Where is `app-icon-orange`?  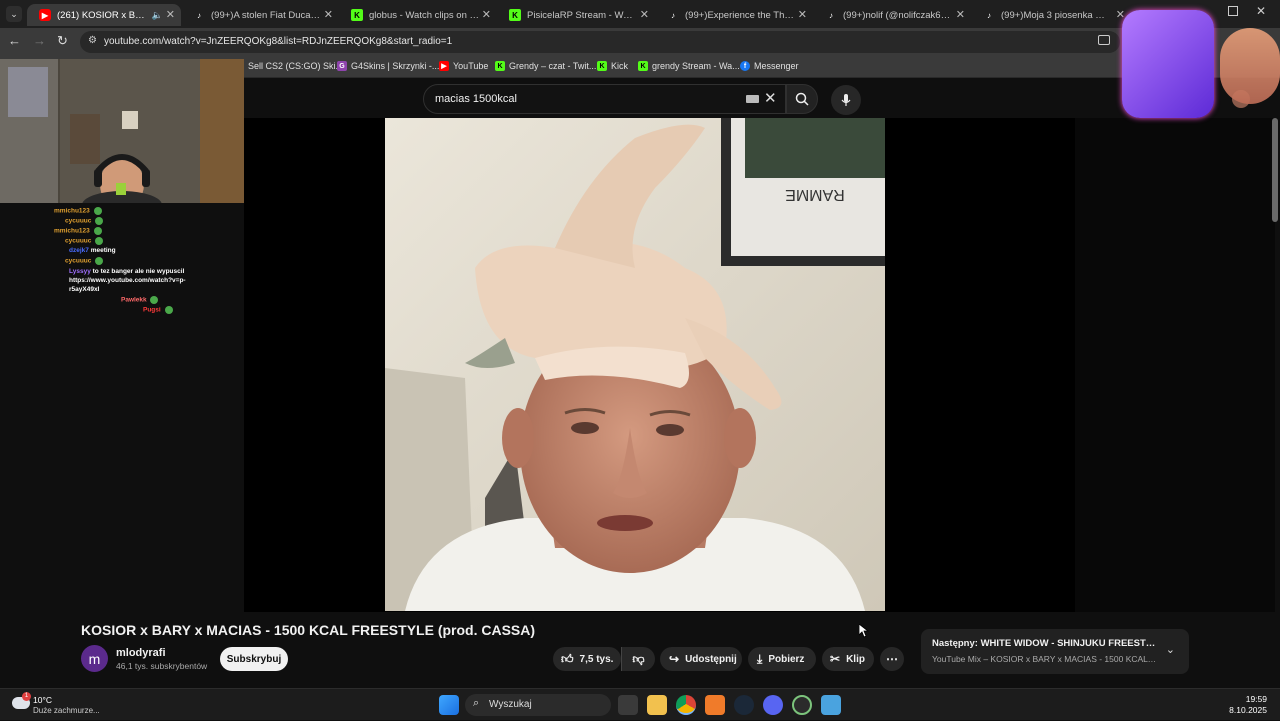
app-icon-orange is located at coordinates (715, 705).